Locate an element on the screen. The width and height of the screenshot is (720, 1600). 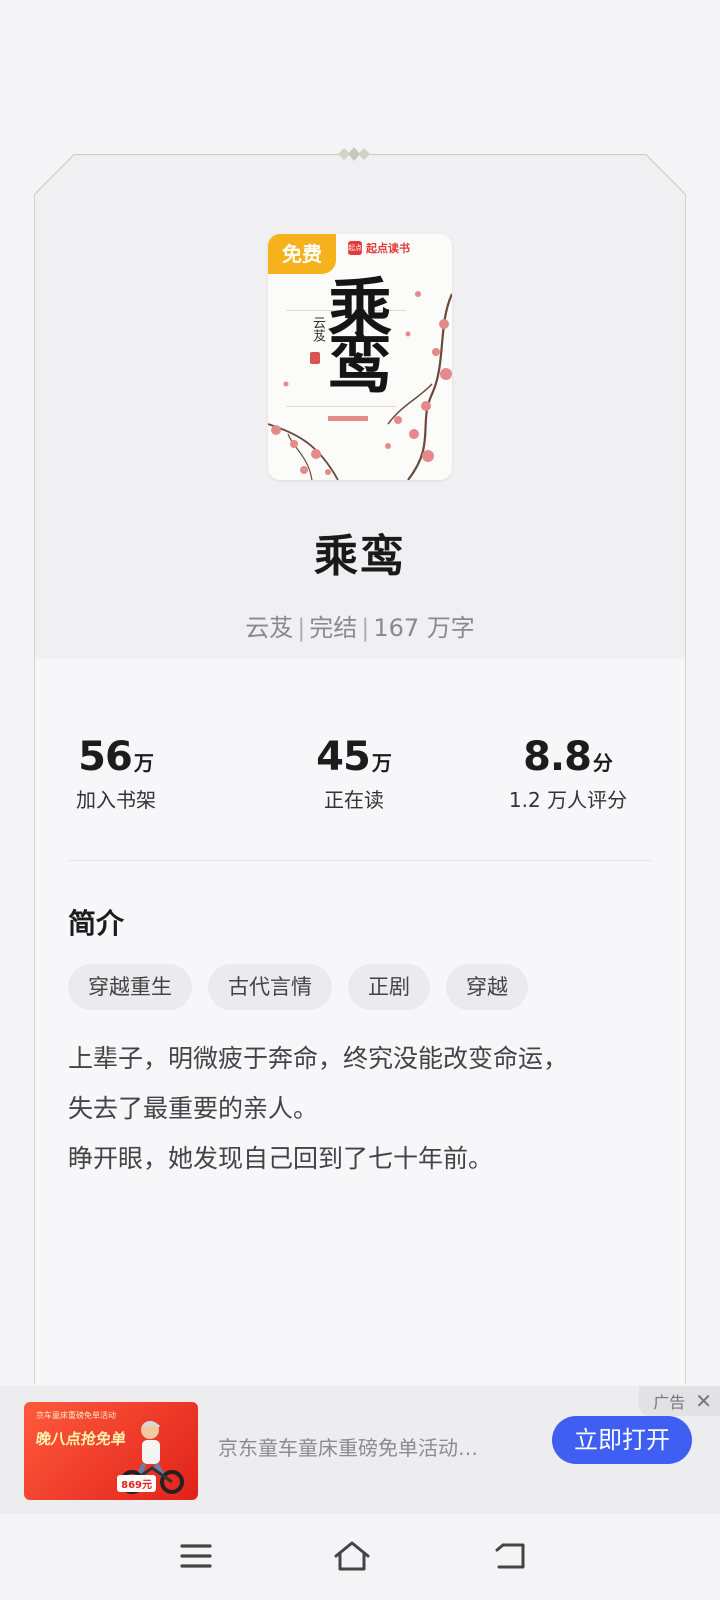
book-meta: 云芨 | 完结 | 167 万字 is located at coordinates (360, 625).